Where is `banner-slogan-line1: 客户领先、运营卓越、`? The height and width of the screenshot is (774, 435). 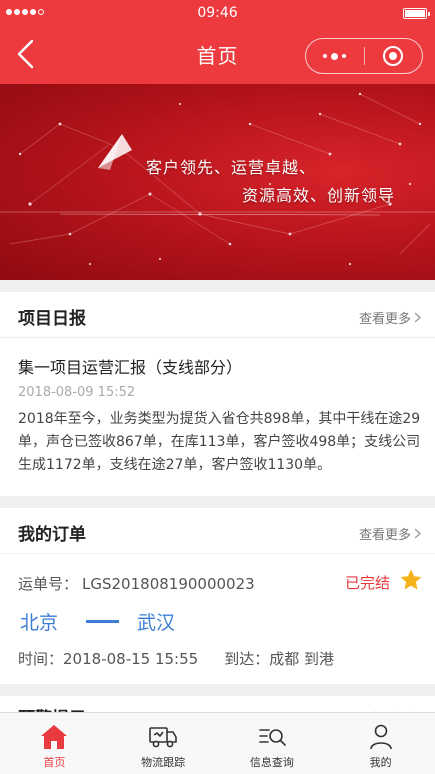 banner-slogan-line1: 客户领先、运营卓越、 is located at coordinates (231, 167).